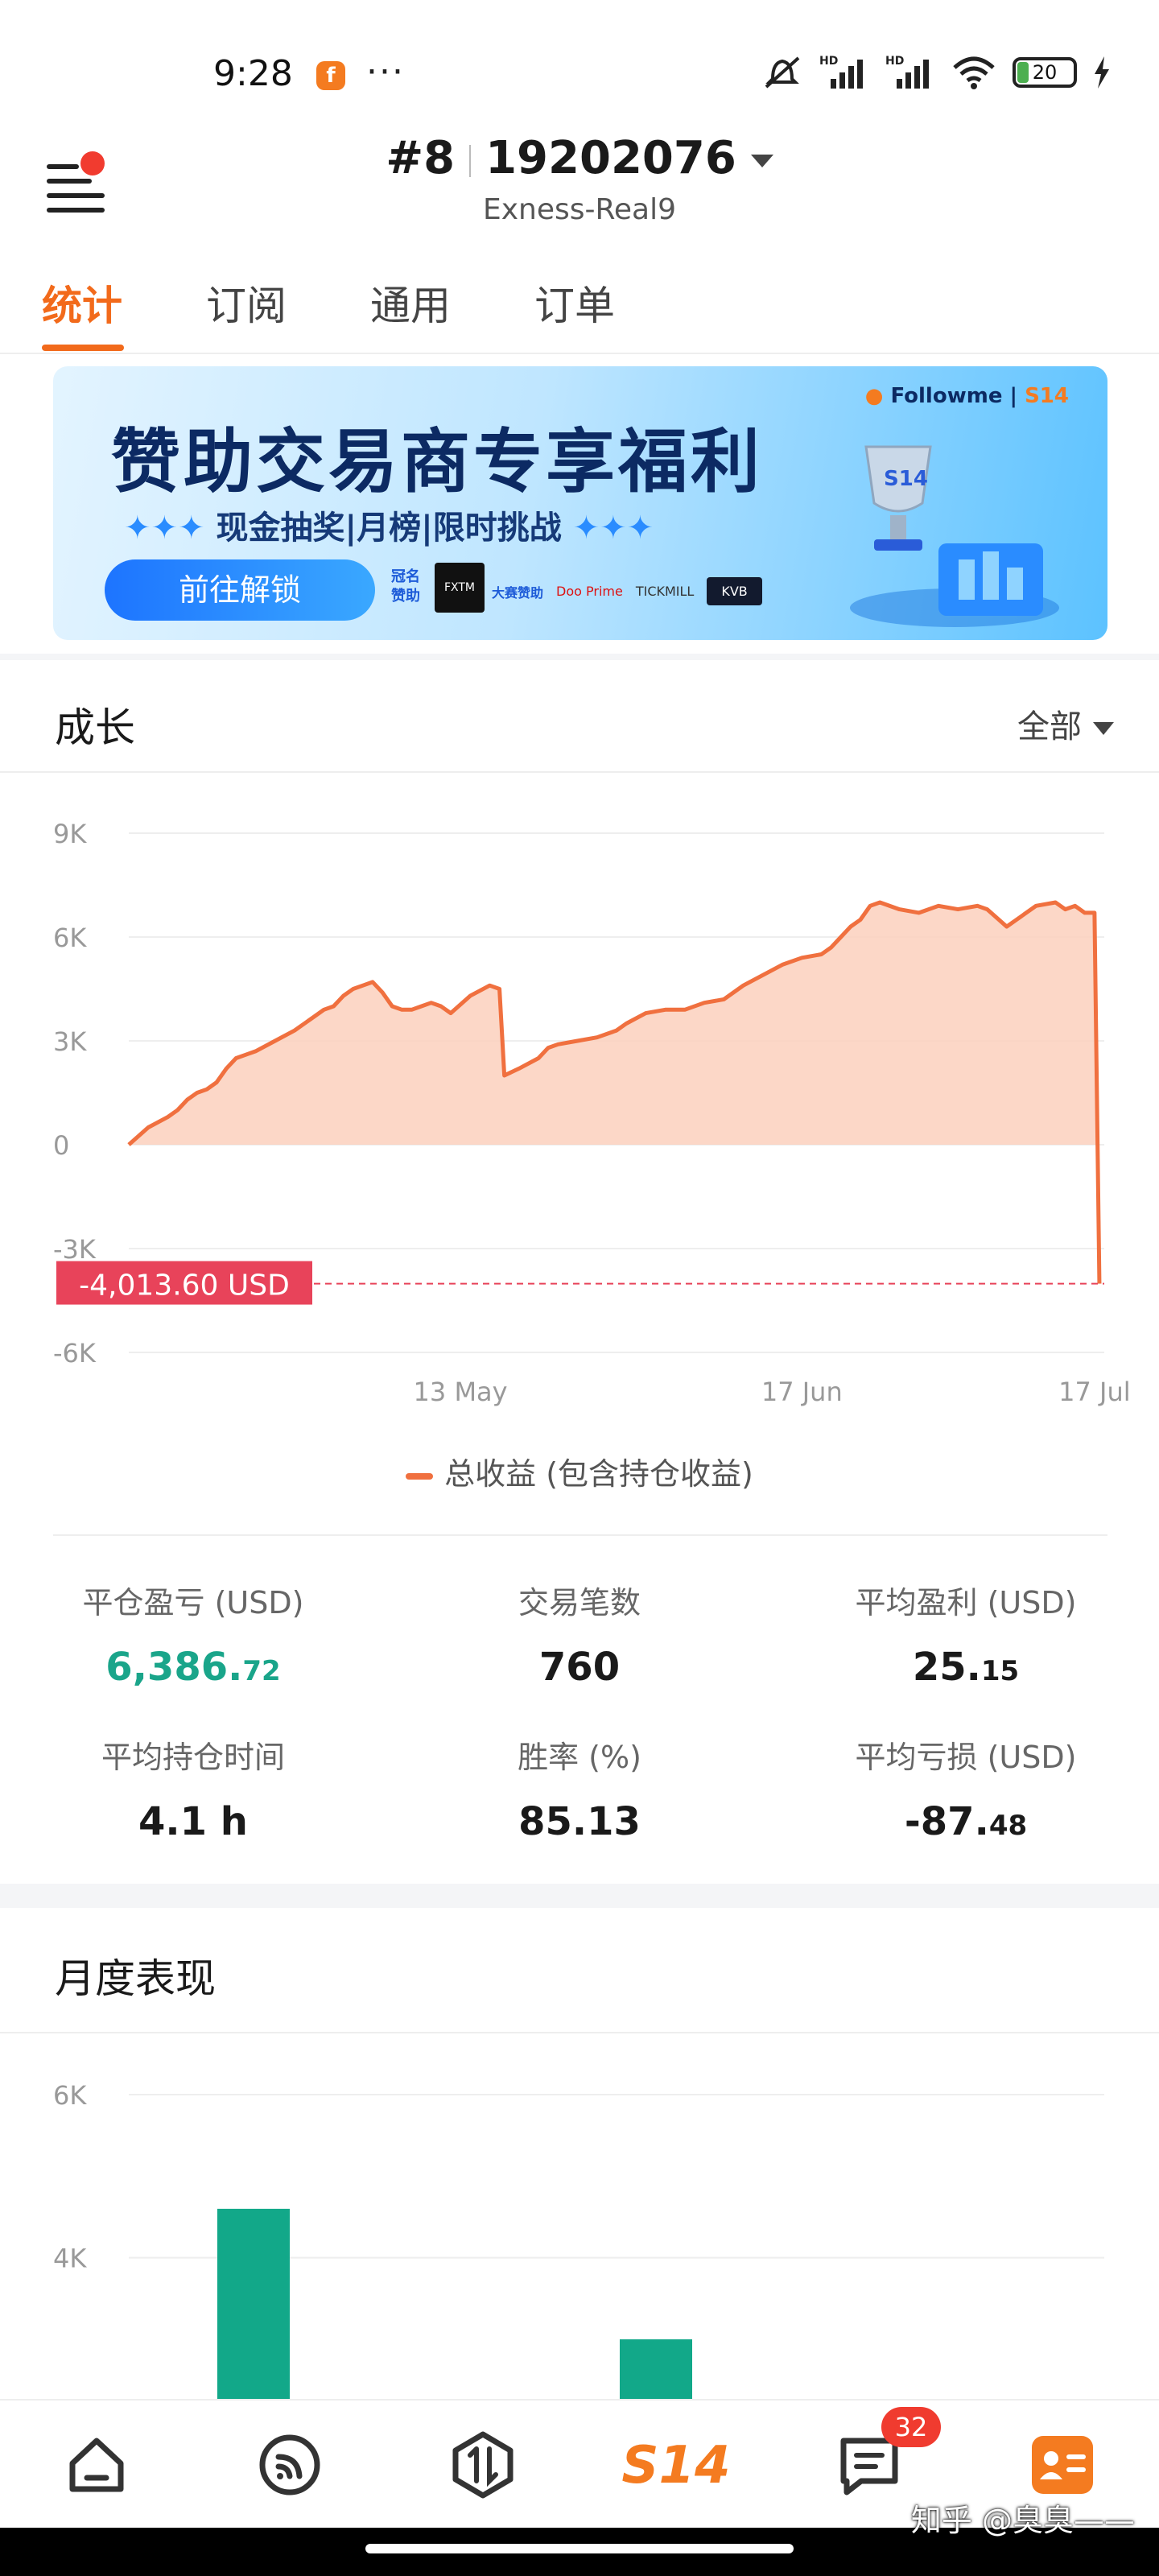  I want to click on battery-level: 20, so click(1045, 72).